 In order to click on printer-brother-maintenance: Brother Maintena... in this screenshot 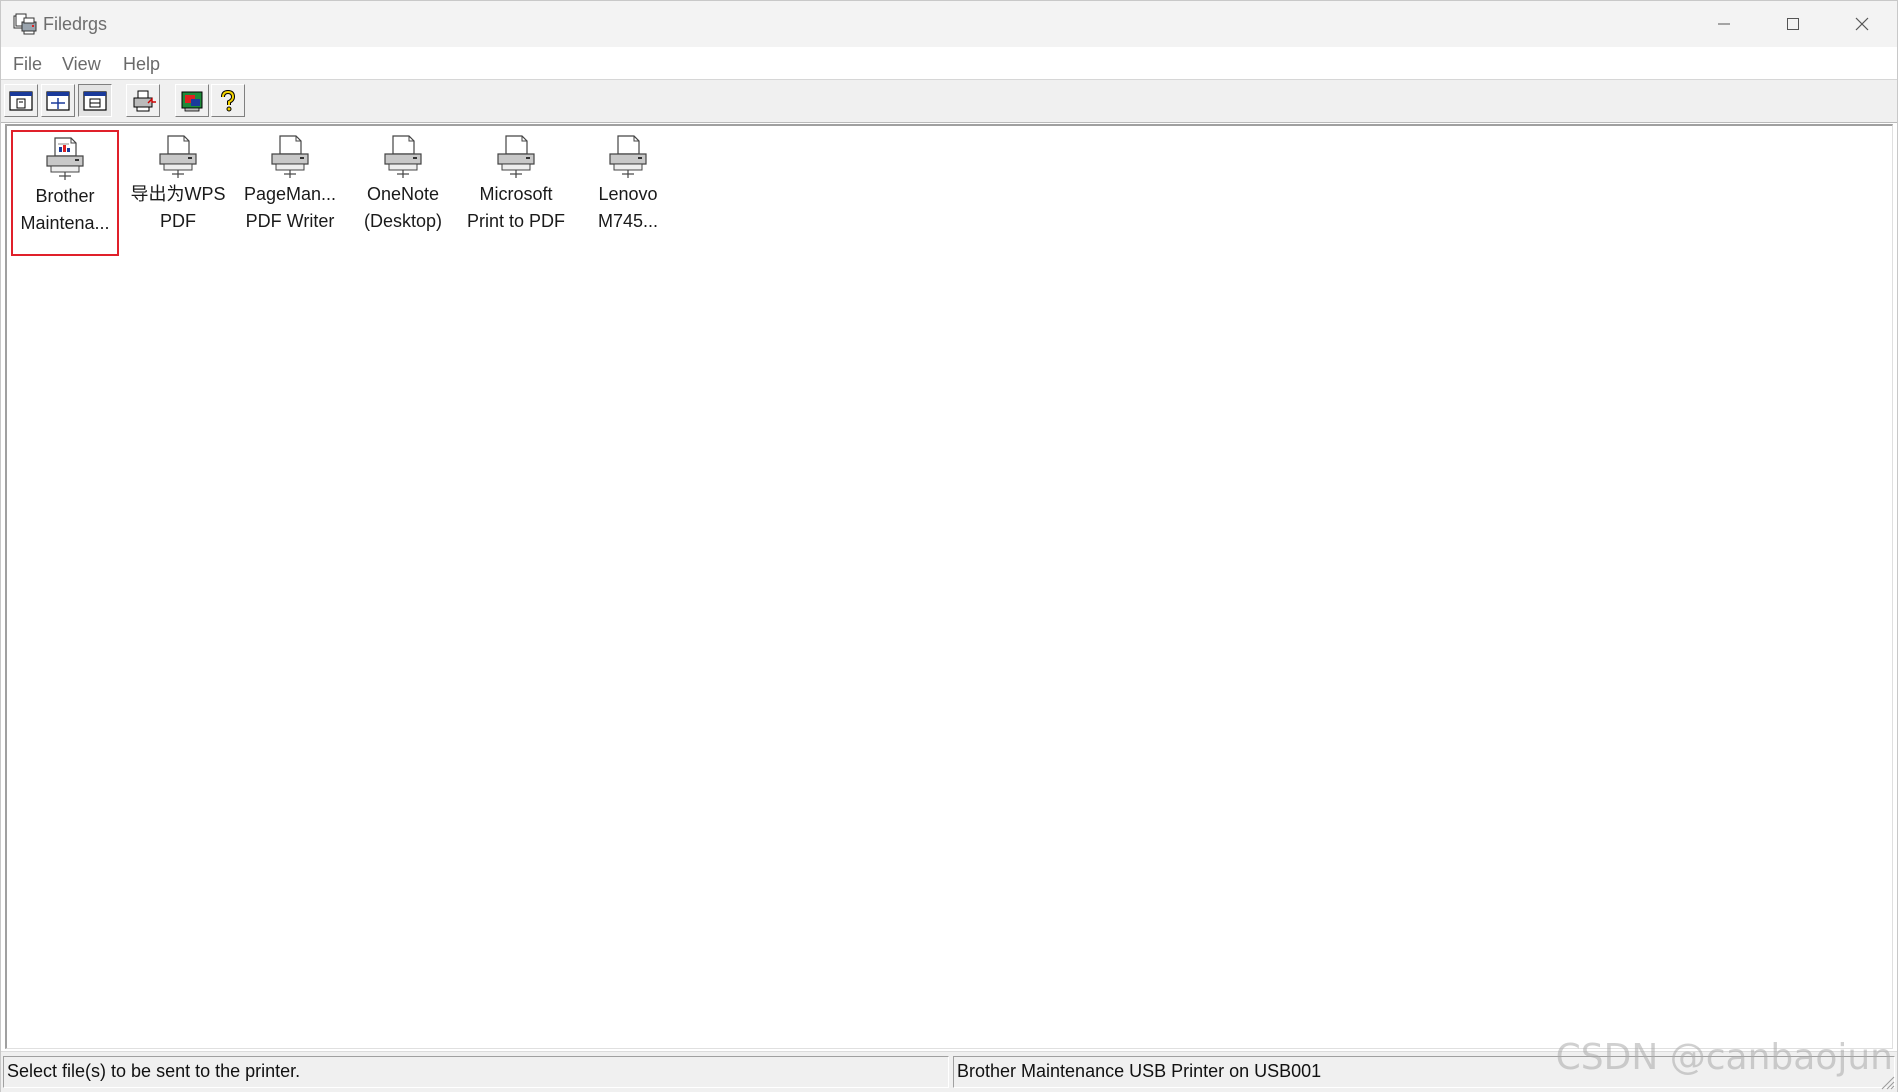, I will do `click(65, 193)`.